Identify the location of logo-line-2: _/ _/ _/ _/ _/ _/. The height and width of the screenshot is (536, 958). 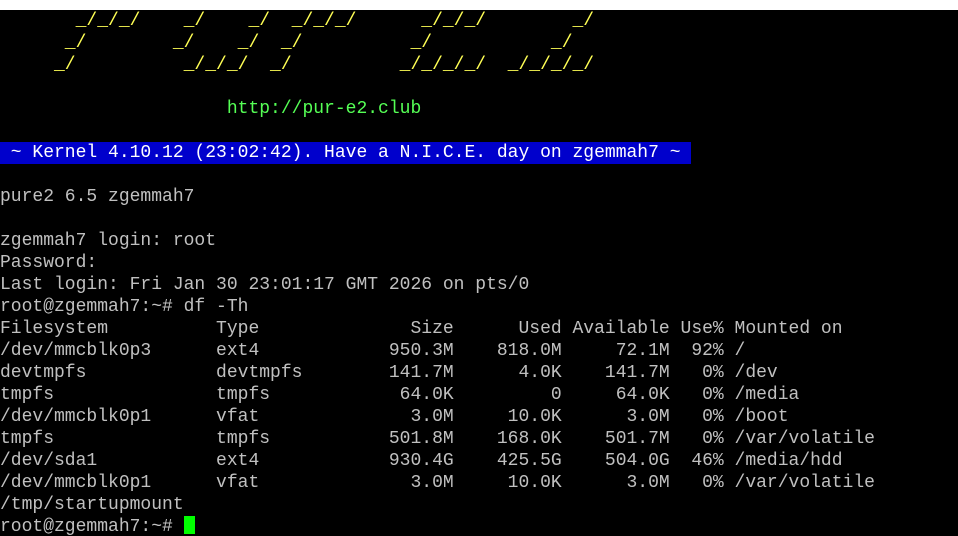
(286, 43).